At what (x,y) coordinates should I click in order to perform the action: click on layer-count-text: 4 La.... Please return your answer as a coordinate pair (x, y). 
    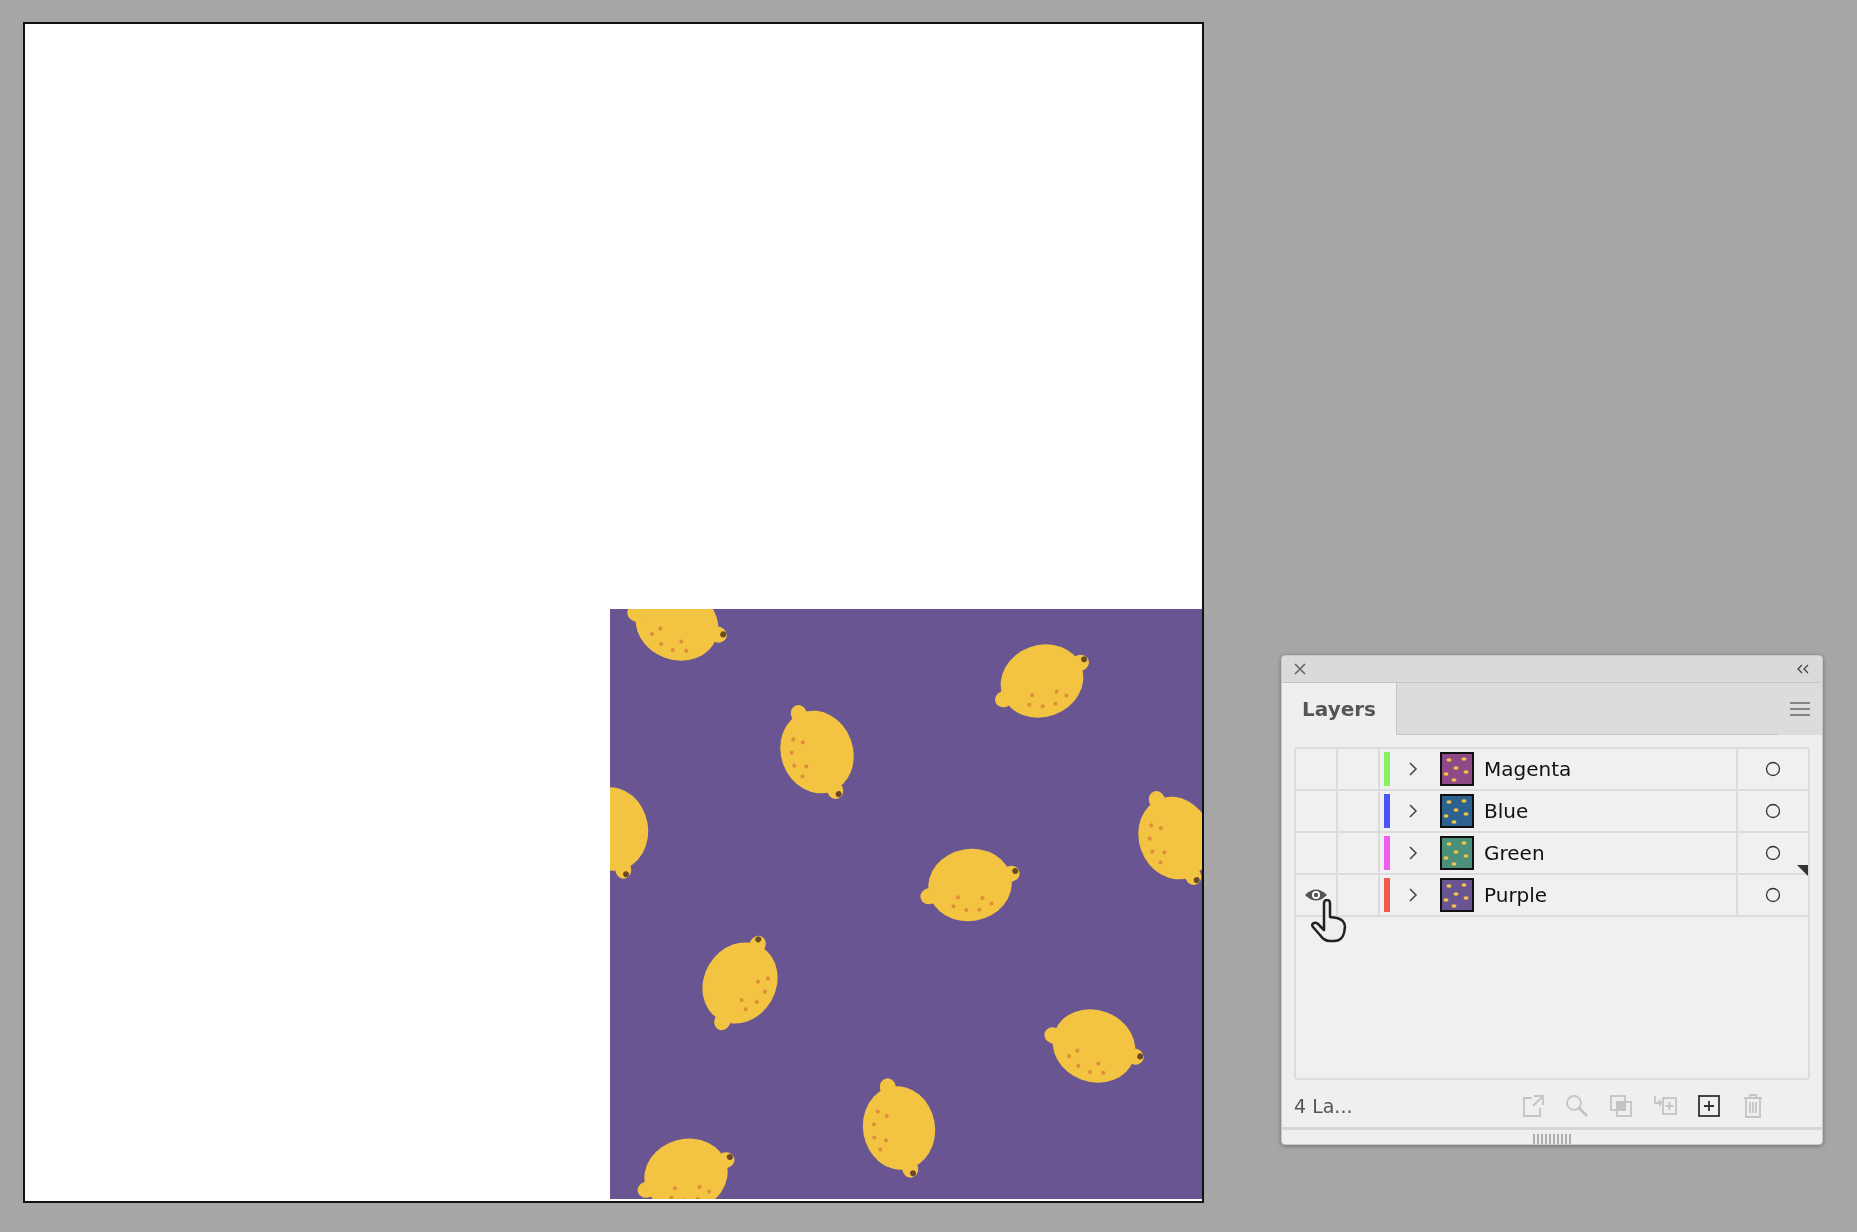
    Looking at the image, I should click on (1323, 1106).